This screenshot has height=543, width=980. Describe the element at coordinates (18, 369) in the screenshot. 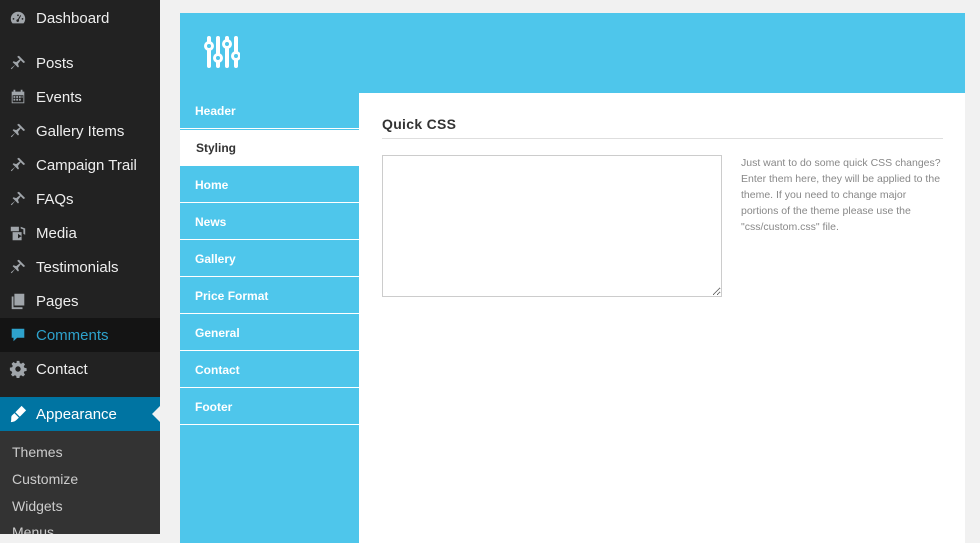

I see `gear-icon` at that location.